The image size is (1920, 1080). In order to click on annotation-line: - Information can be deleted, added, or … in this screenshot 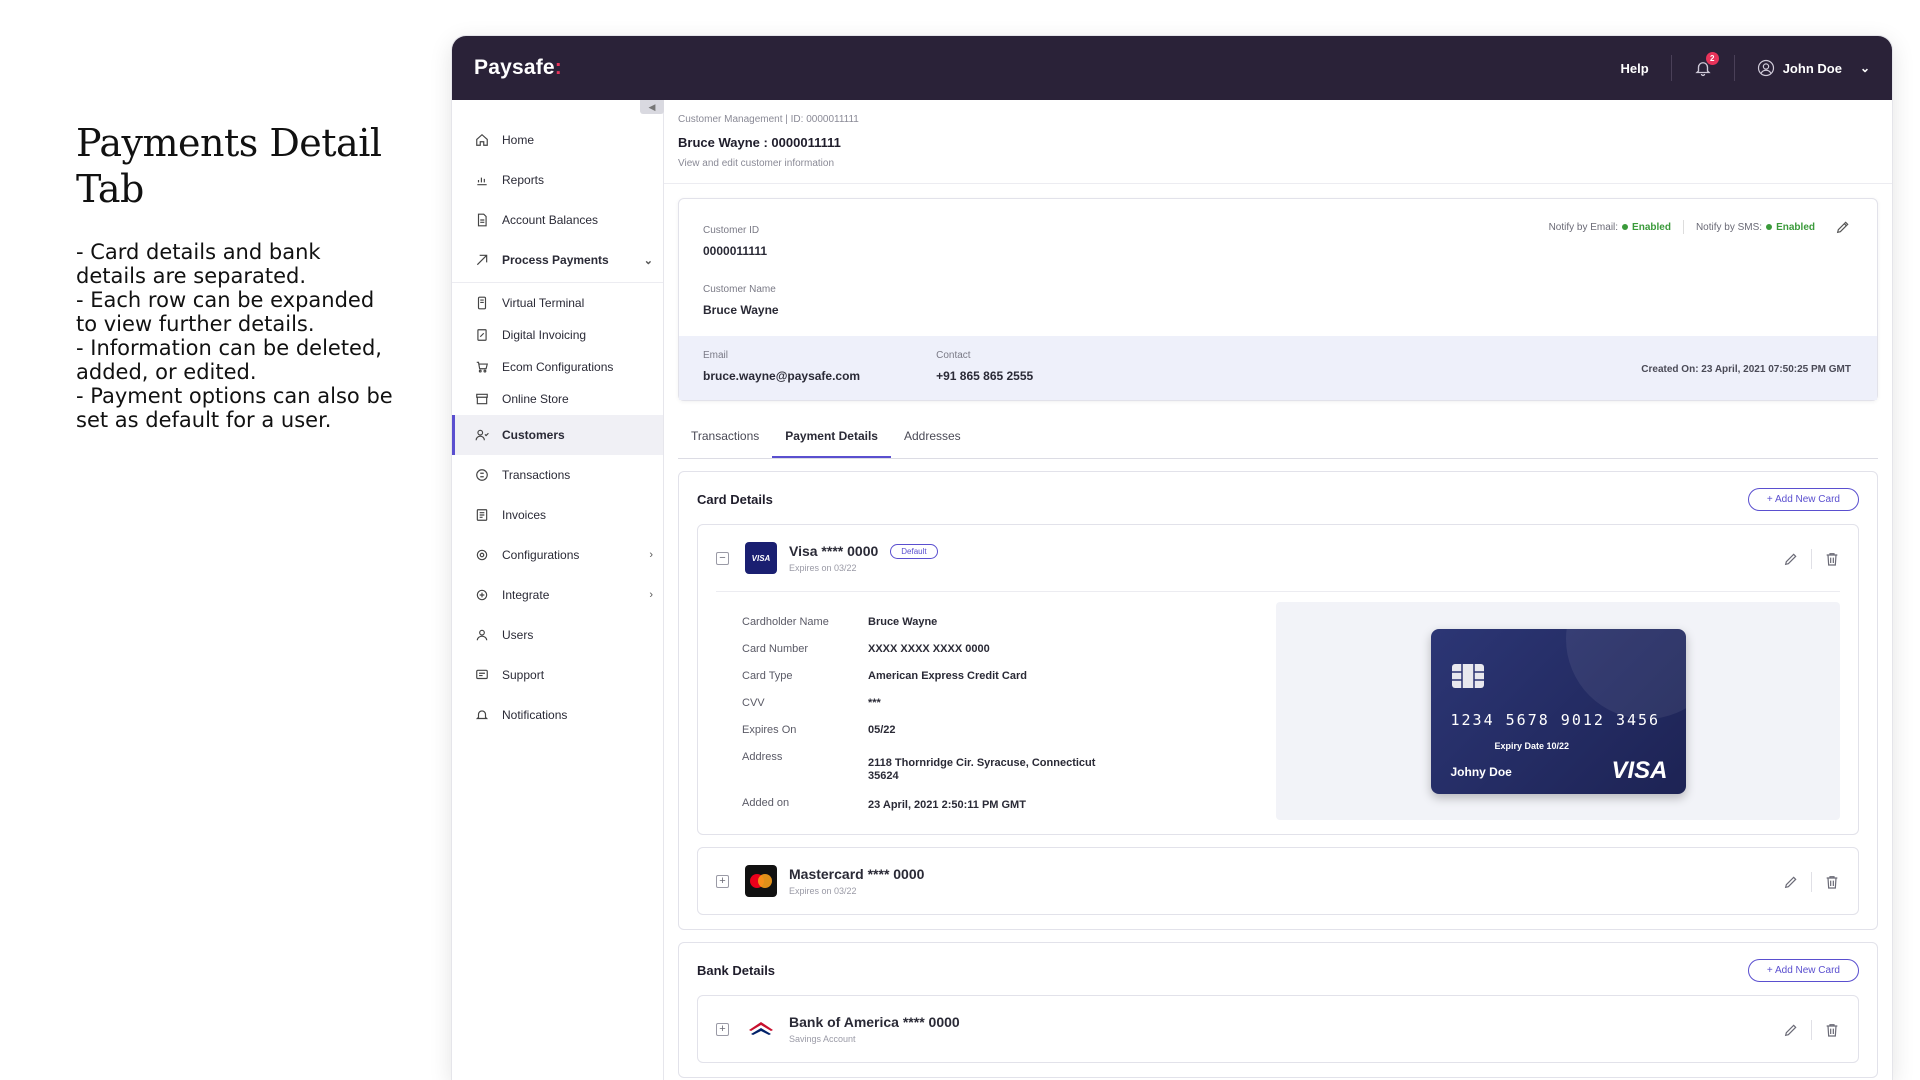, I will do `click(229, 360)`.